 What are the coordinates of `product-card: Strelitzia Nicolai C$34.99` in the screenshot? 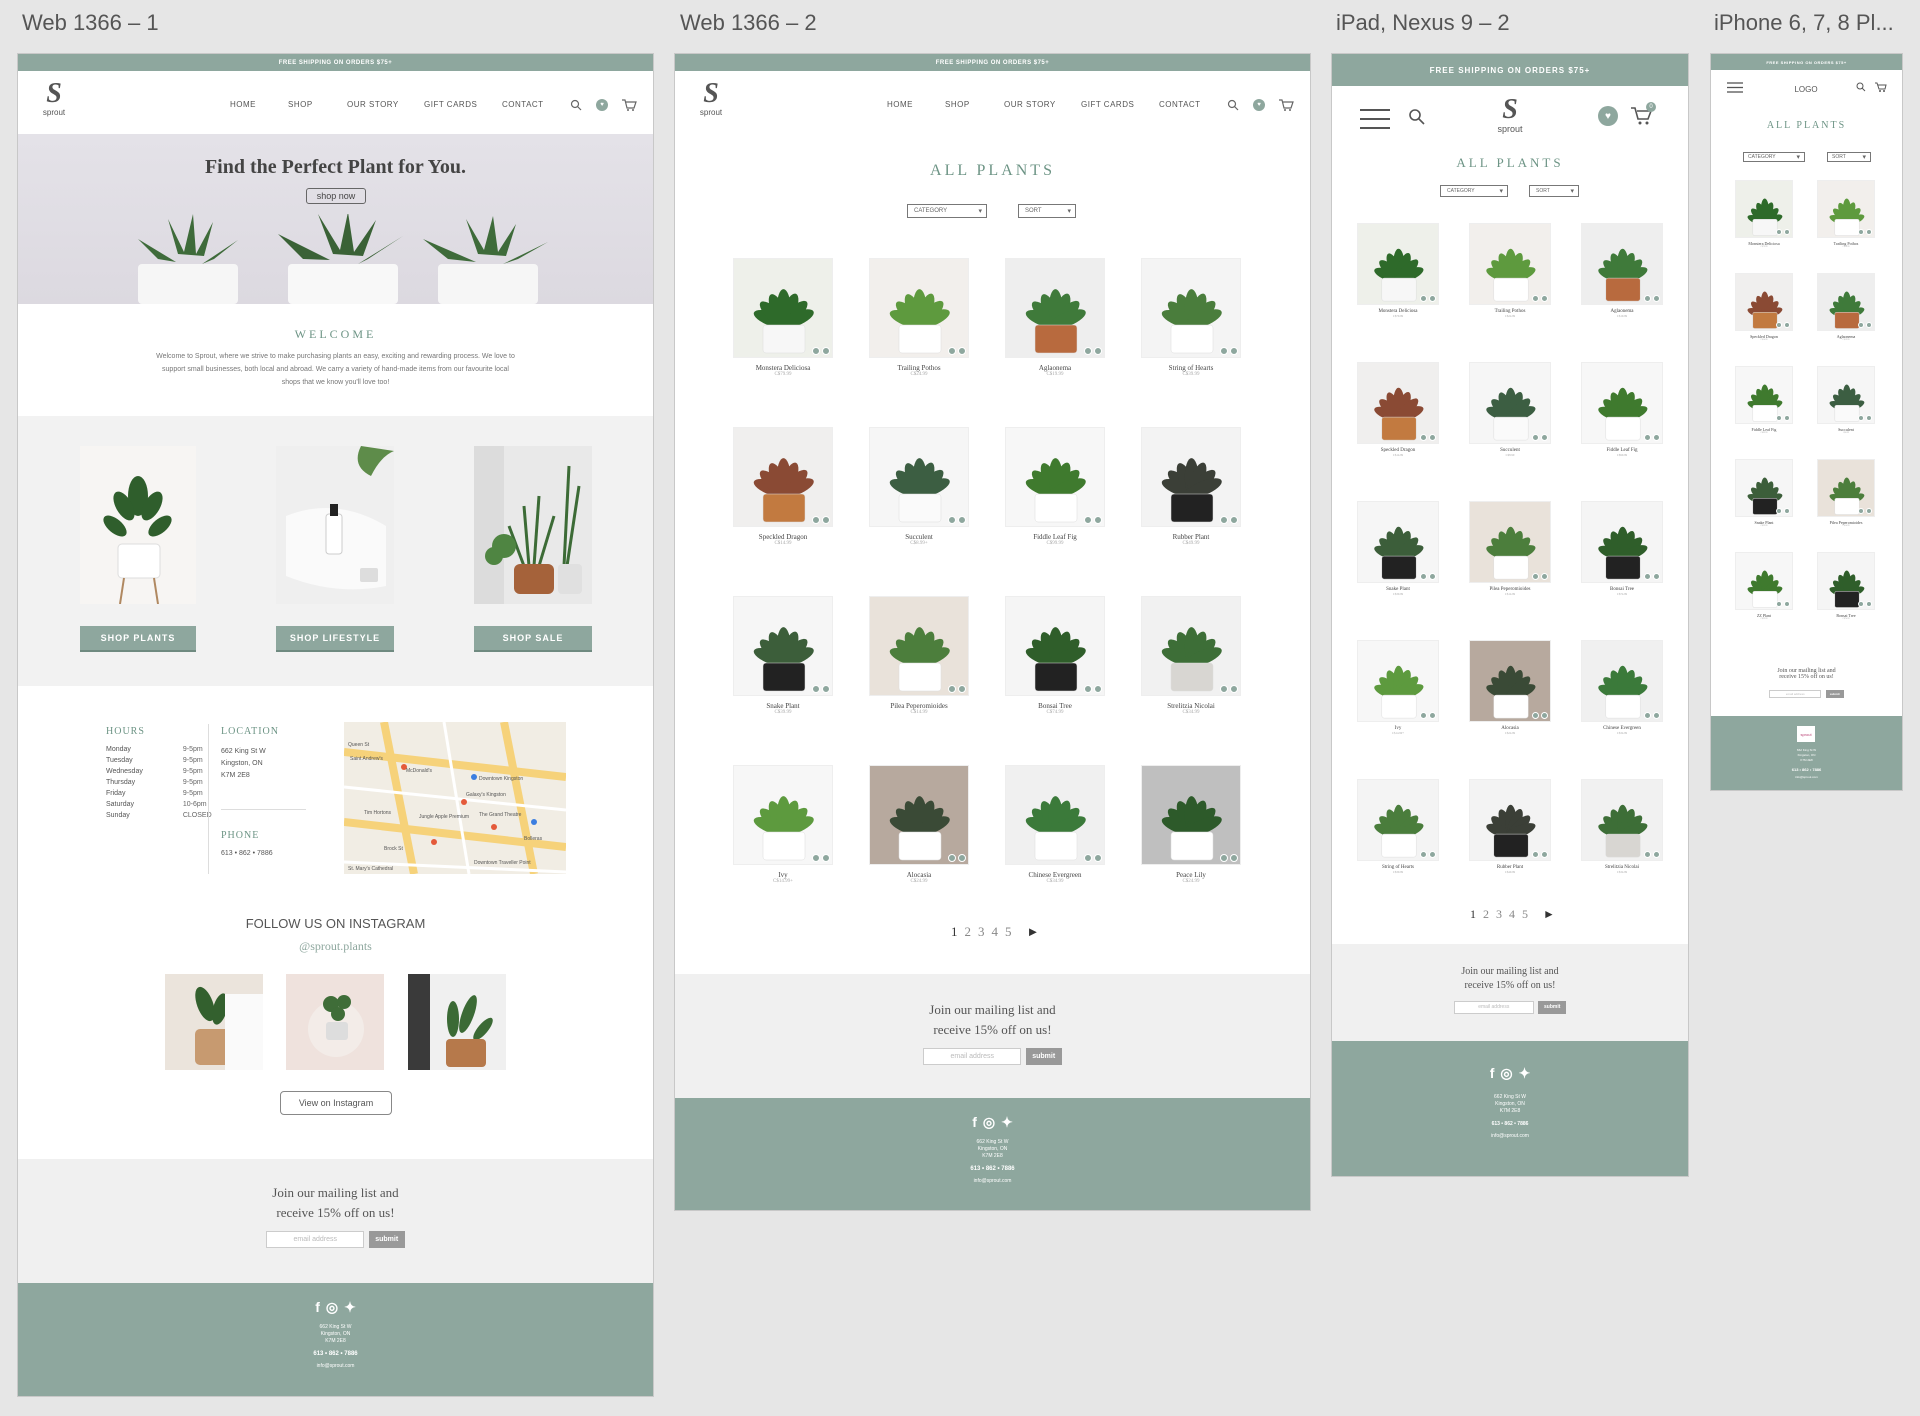 It's located at (1622, 826).